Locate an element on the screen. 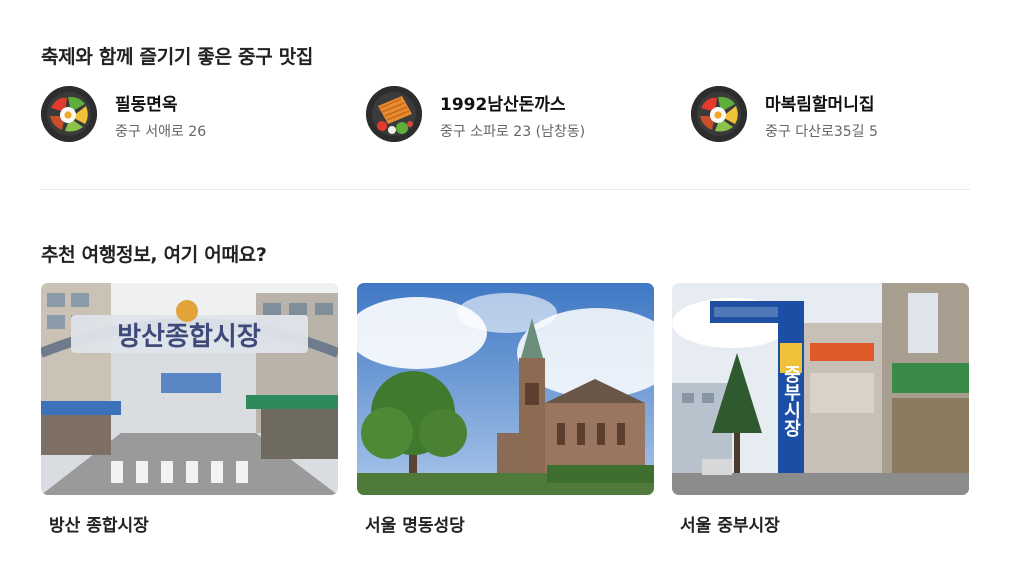 Image resolution: width=1015 pixels, height=582 pixels. recommend-section-title: 추천 여행정보, 여기 어때요? is located at coordinates (154, 255).